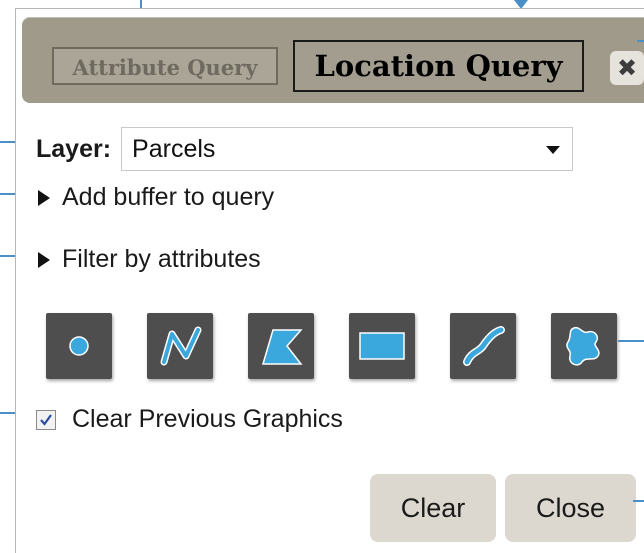 This screenshot has width=644, height=553. I want to click on draw-polygon-button, so click(281, 346).